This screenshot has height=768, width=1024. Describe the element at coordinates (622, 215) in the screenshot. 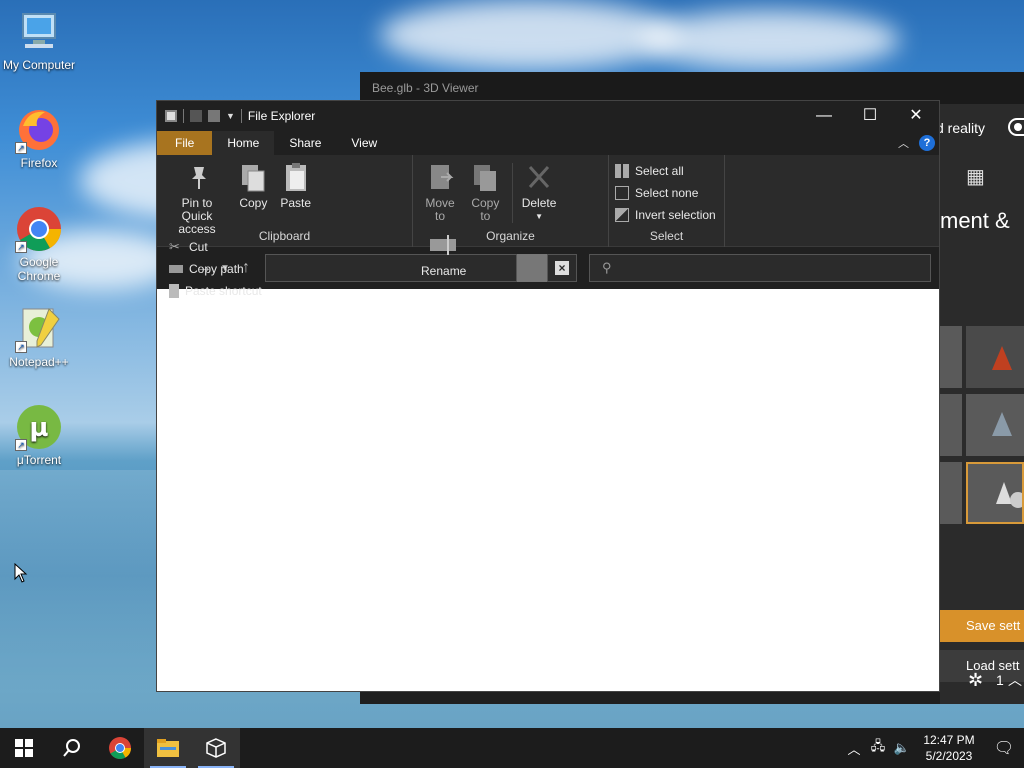

I see `invert-selection-icon` at that location.